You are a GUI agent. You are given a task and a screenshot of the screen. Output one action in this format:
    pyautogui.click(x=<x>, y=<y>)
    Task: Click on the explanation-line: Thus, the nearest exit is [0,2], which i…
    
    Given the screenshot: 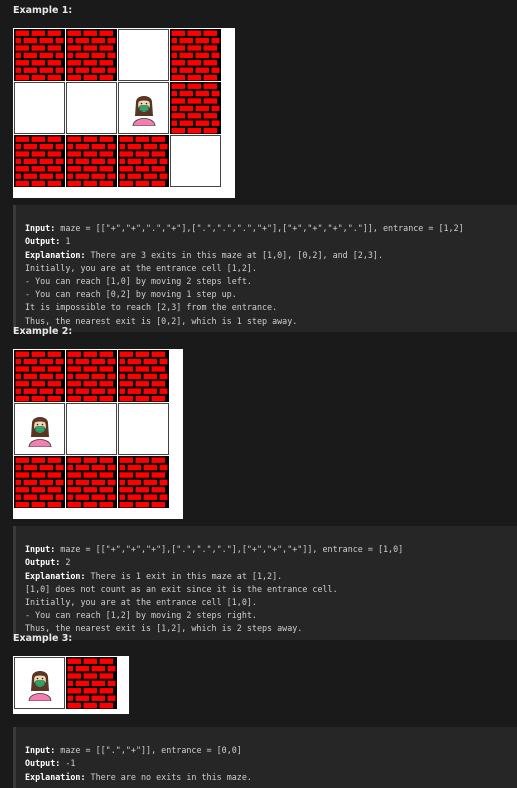 What is the action you would take?
    pyautogui.click(x=161, y=320)
    